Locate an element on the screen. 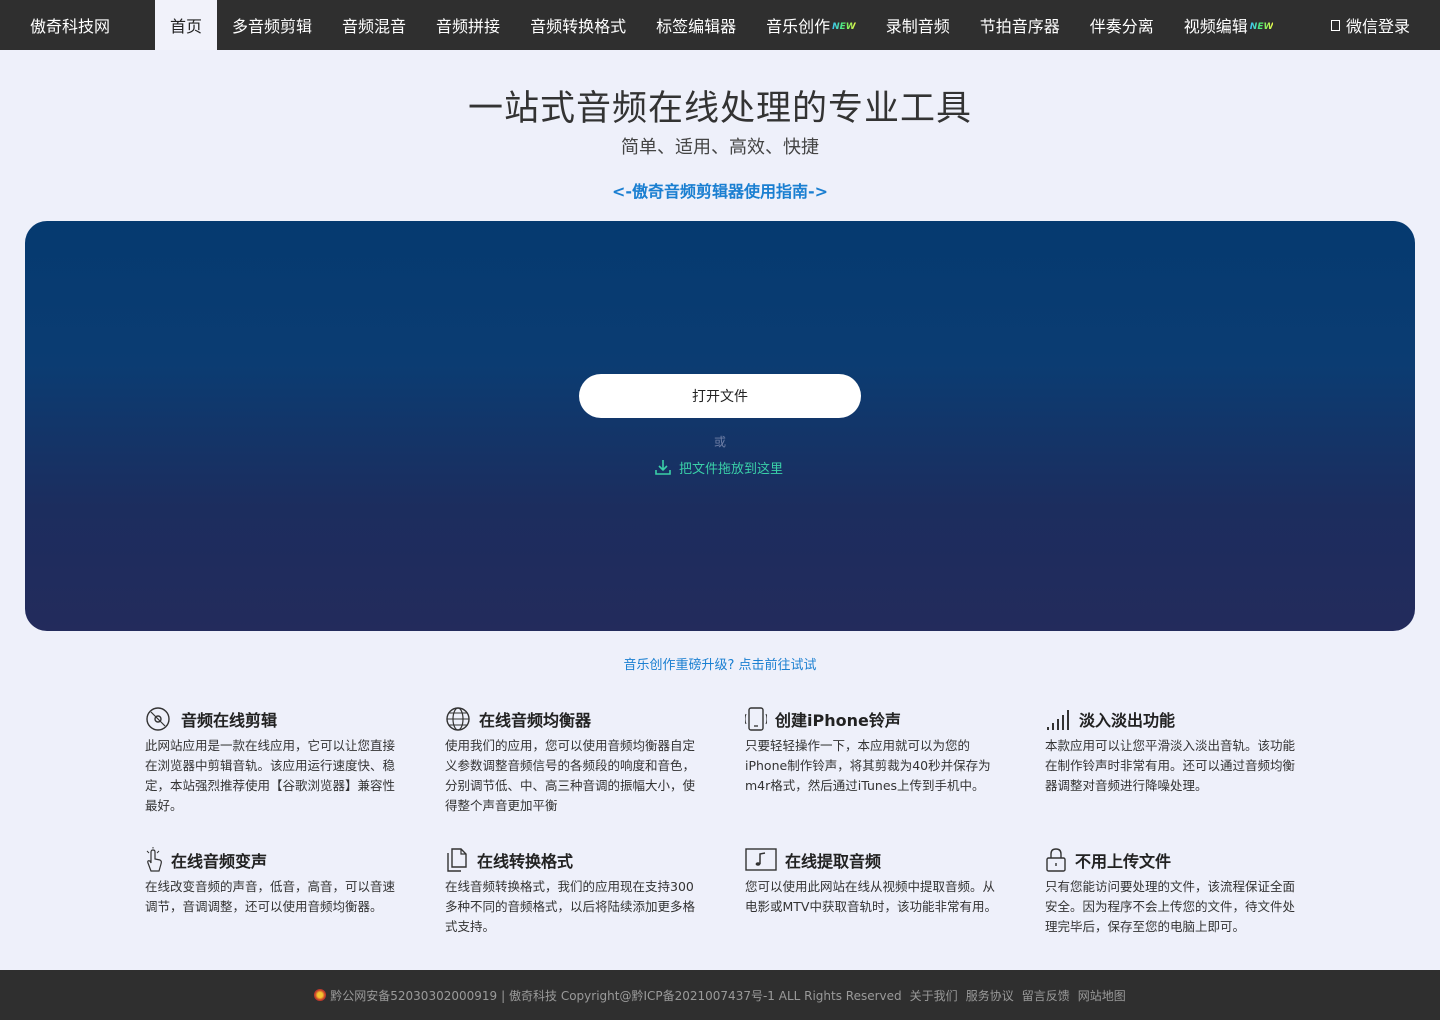 This screenshot has height=1020, width=1440. wechat-login-button: 微信登录 is located at coordinates (1370, 25).